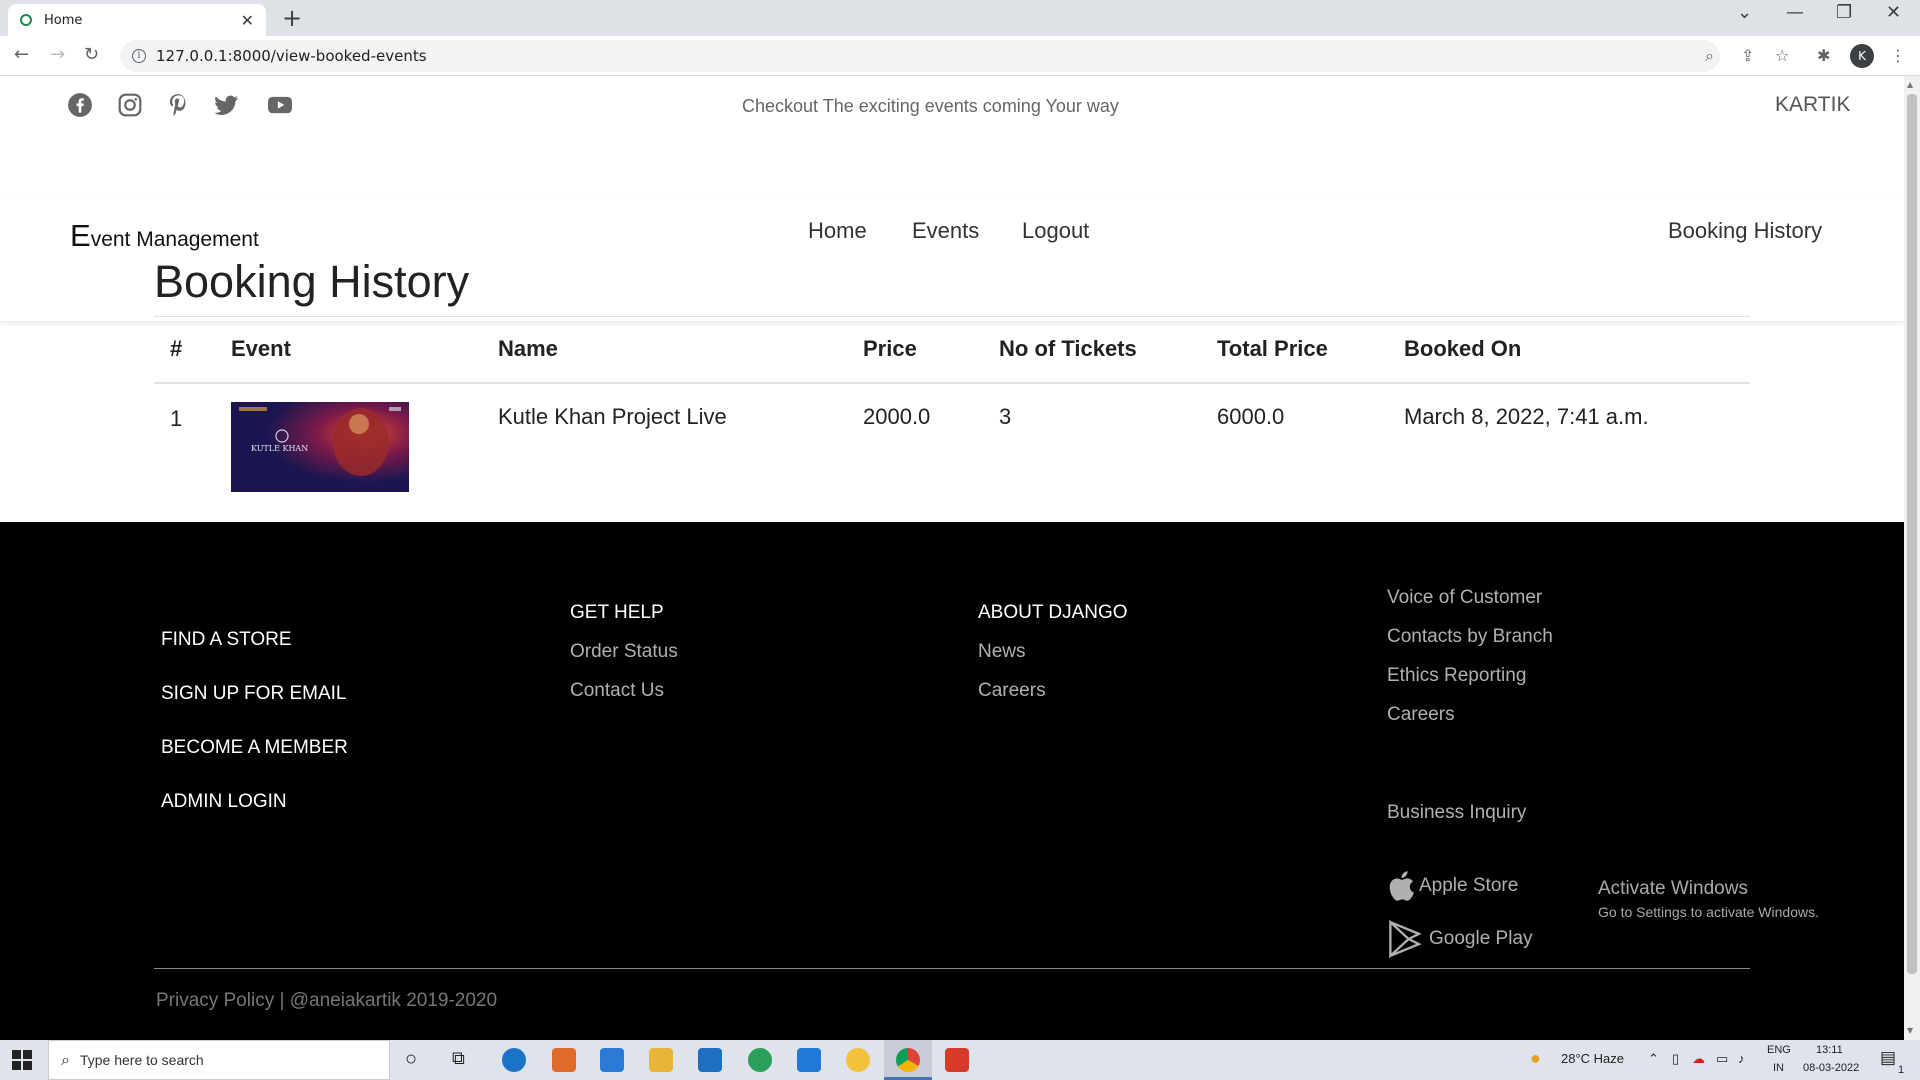  What do you see at coordinates (1893, 12) in the screenshot?
I see `close-window-icon: ✕` at bounding box center [1893, 12].